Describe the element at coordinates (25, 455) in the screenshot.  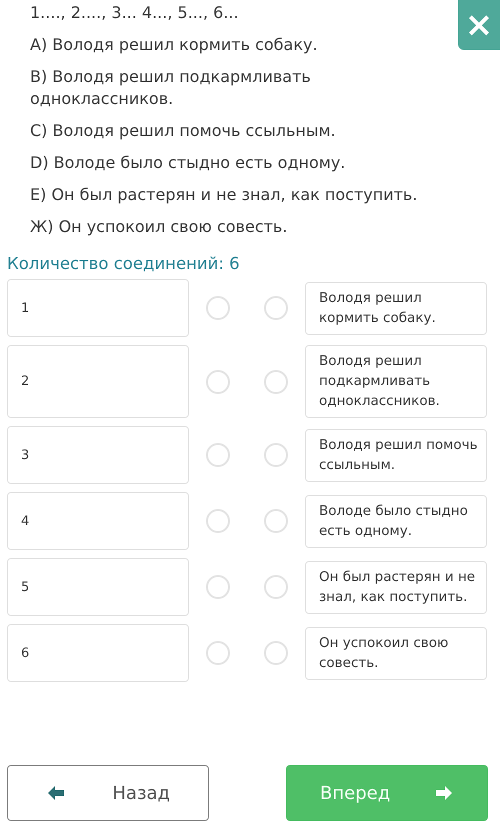
I see `item-number: 3` at that location.